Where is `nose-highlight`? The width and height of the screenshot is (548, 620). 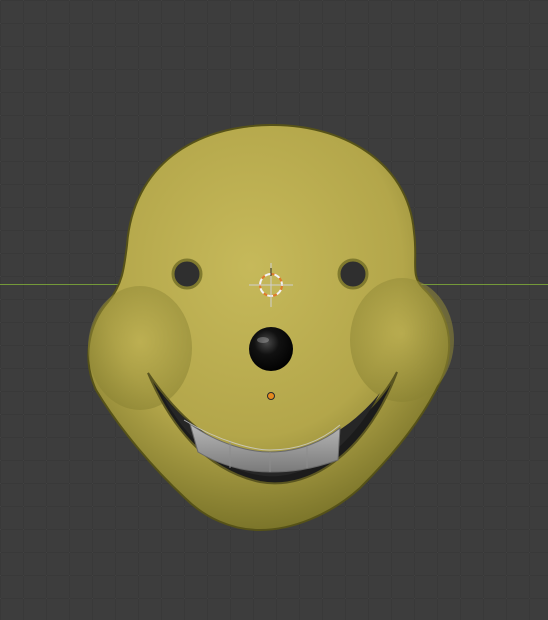
nose-highlight is located at coordinates (263, 340).